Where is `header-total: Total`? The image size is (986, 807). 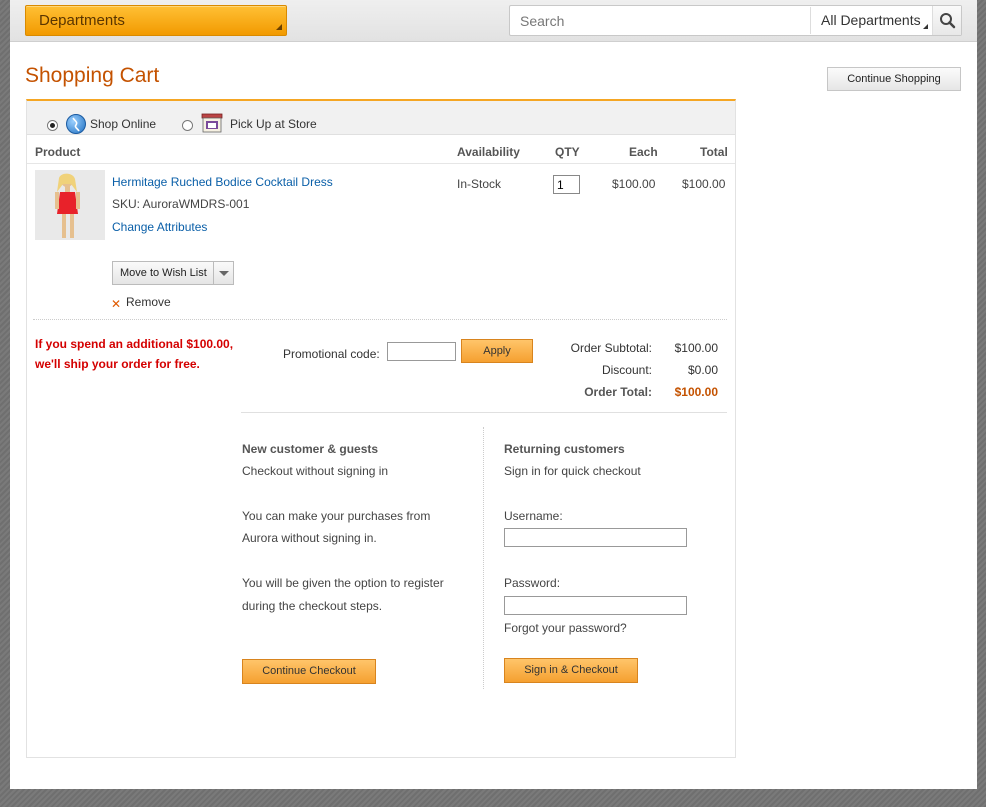 header-total: Total is located at coordinates (714, 152).